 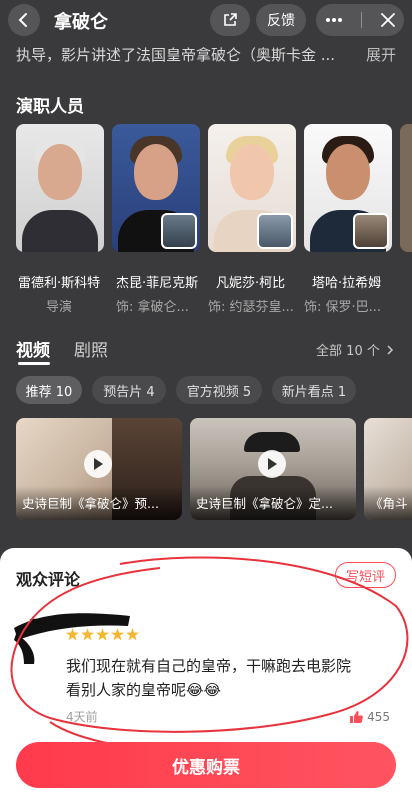 What do you see at coordinates (356, 717) in the screenshot?
I see `thumbs-up-icon` at bounding box center [356, 717].